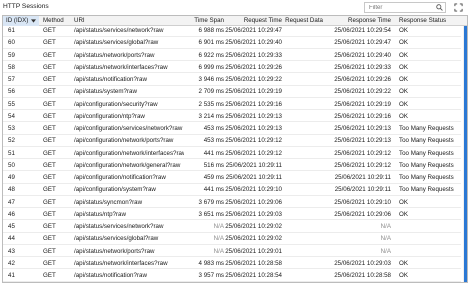 The height and width of the screenshot is (283, 474). I want to click on cell-id: 51, so click(11, 153).